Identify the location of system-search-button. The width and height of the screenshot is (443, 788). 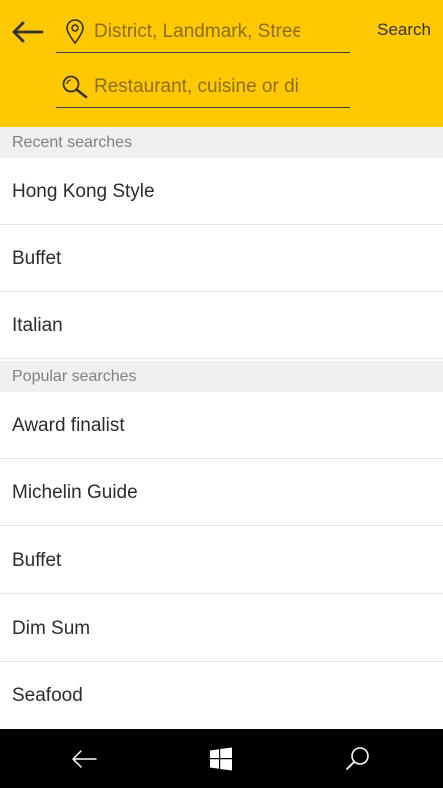
(358, 758).